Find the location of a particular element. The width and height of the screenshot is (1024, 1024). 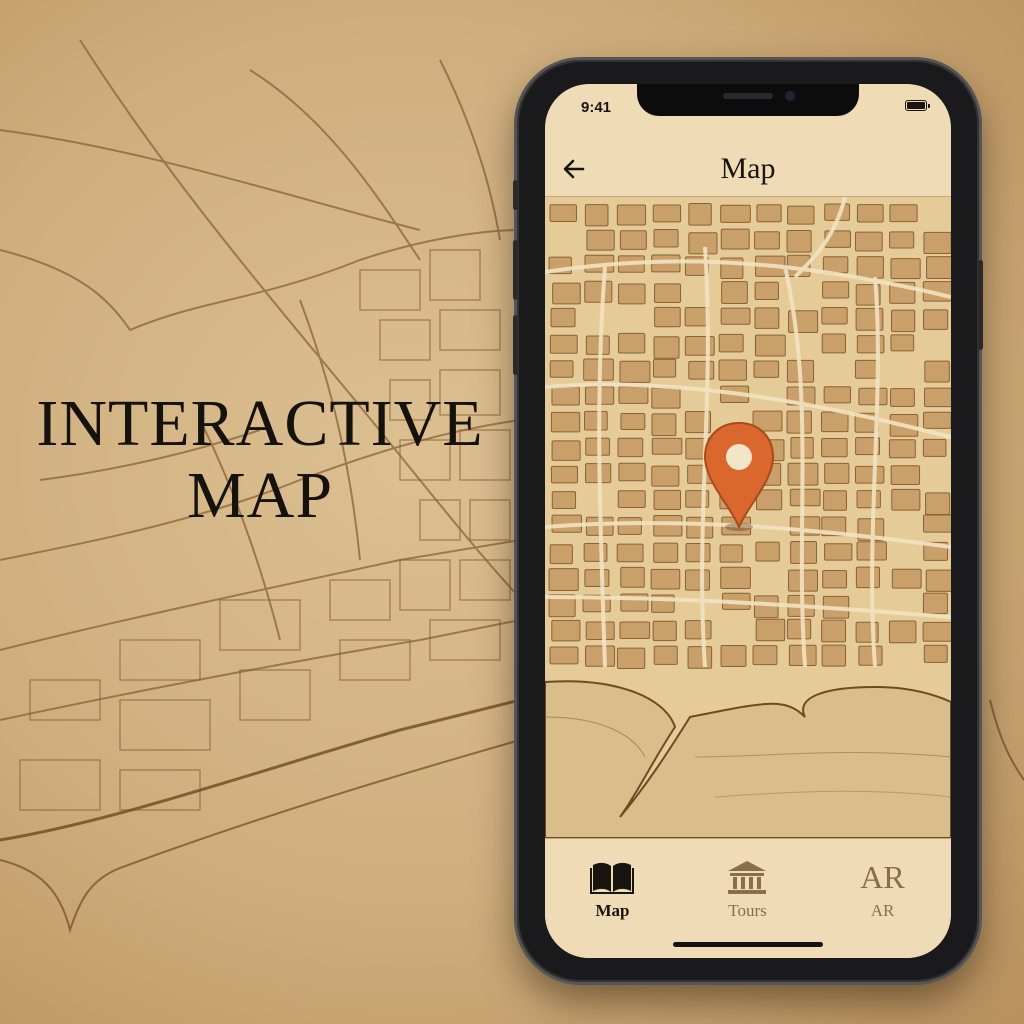

tab-map: Map is located at coordinates (612, 898).